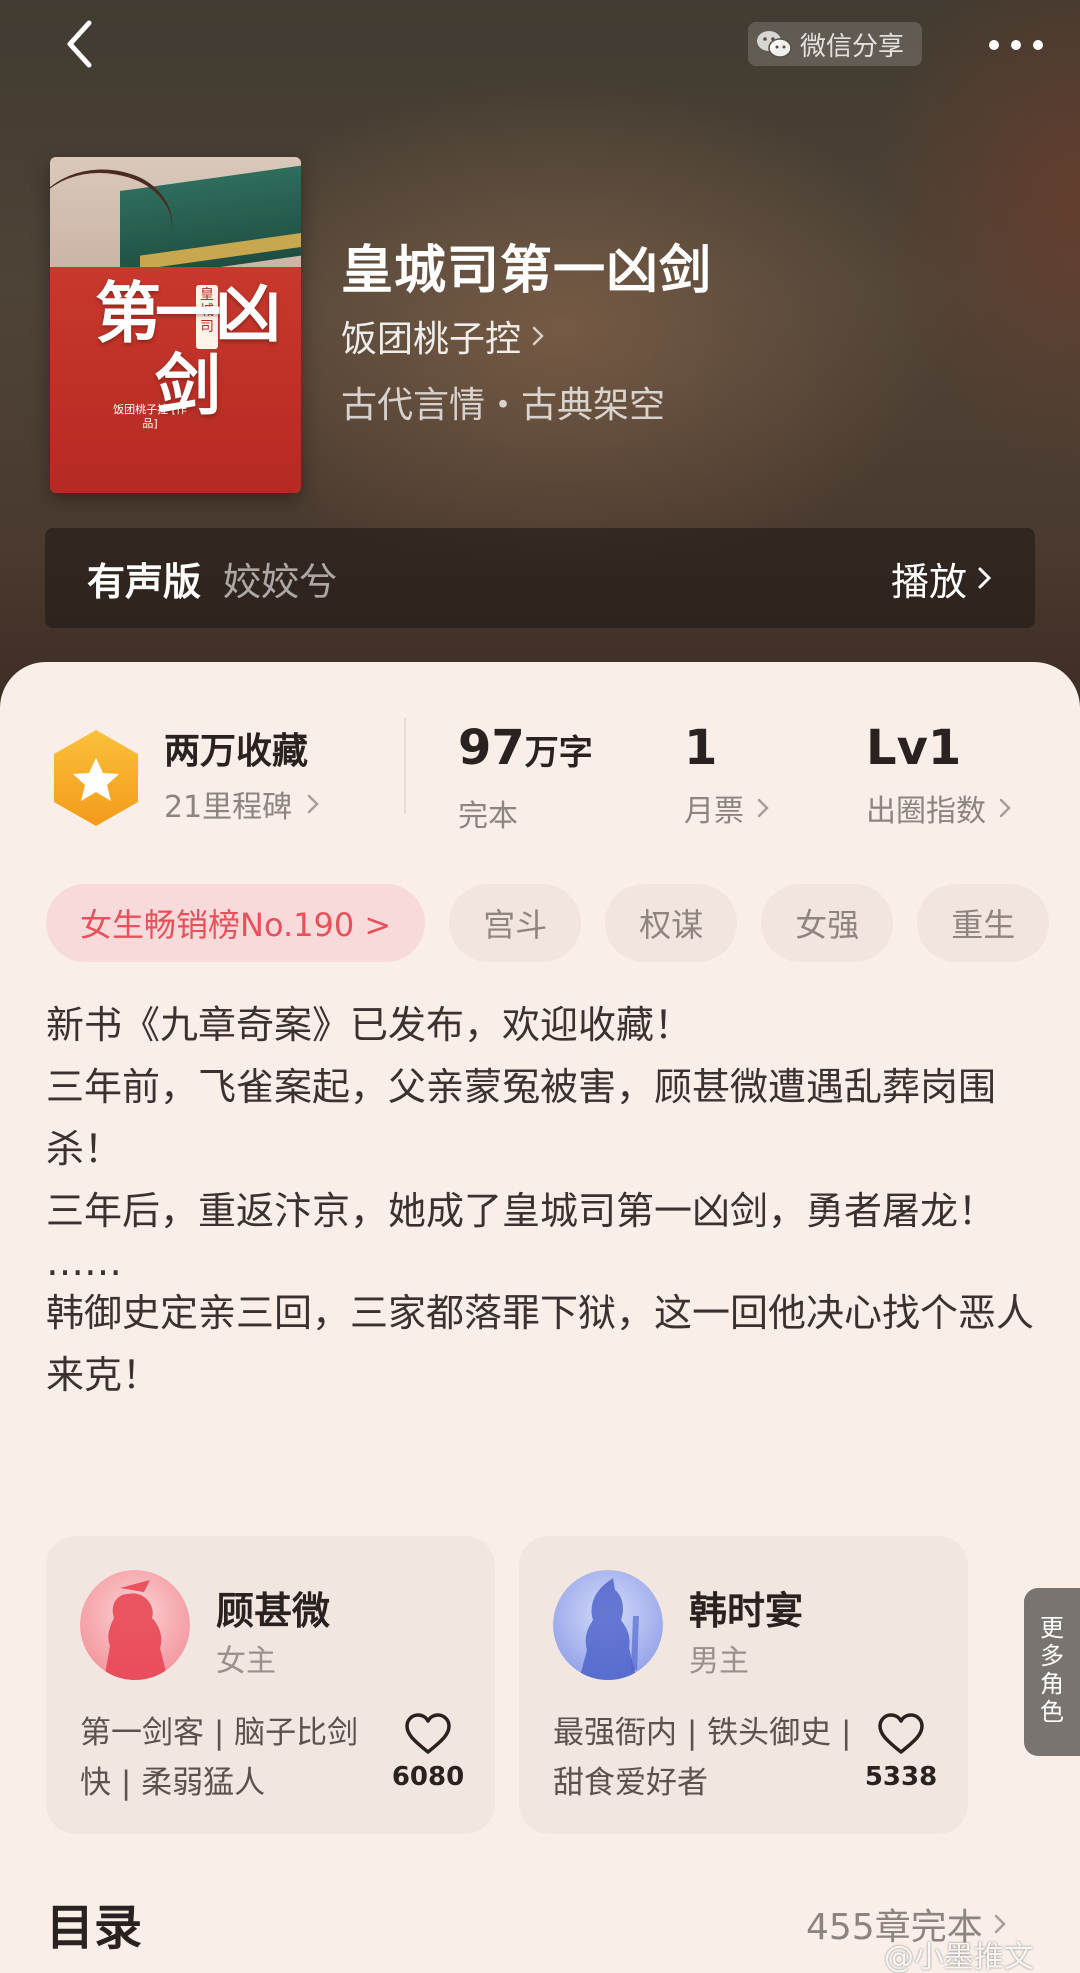  Describe the element at coordinates (428, 1777) in the screenshot. I see `like-count: 6080` at that location.